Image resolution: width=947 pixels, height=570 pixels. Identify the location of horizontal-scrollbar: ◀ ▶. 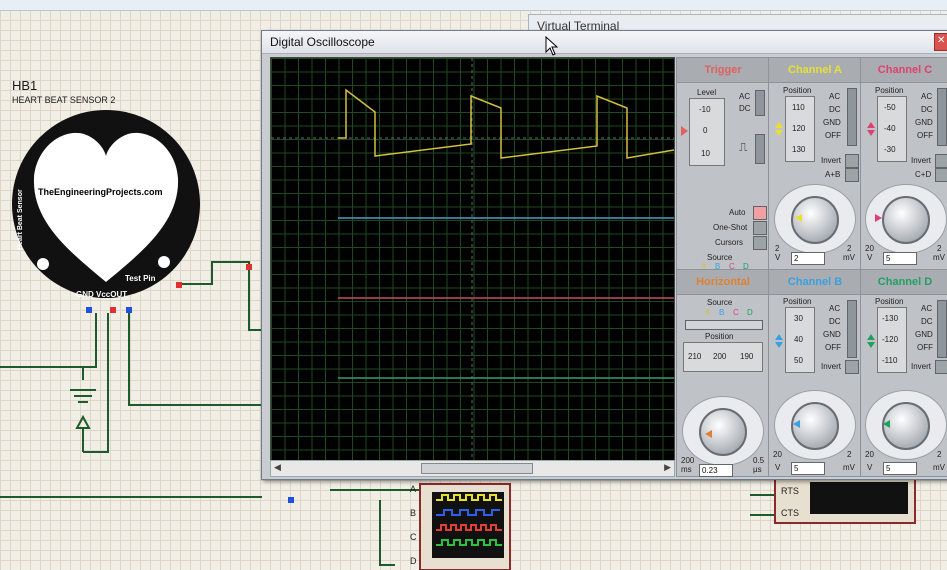
(472, 468).